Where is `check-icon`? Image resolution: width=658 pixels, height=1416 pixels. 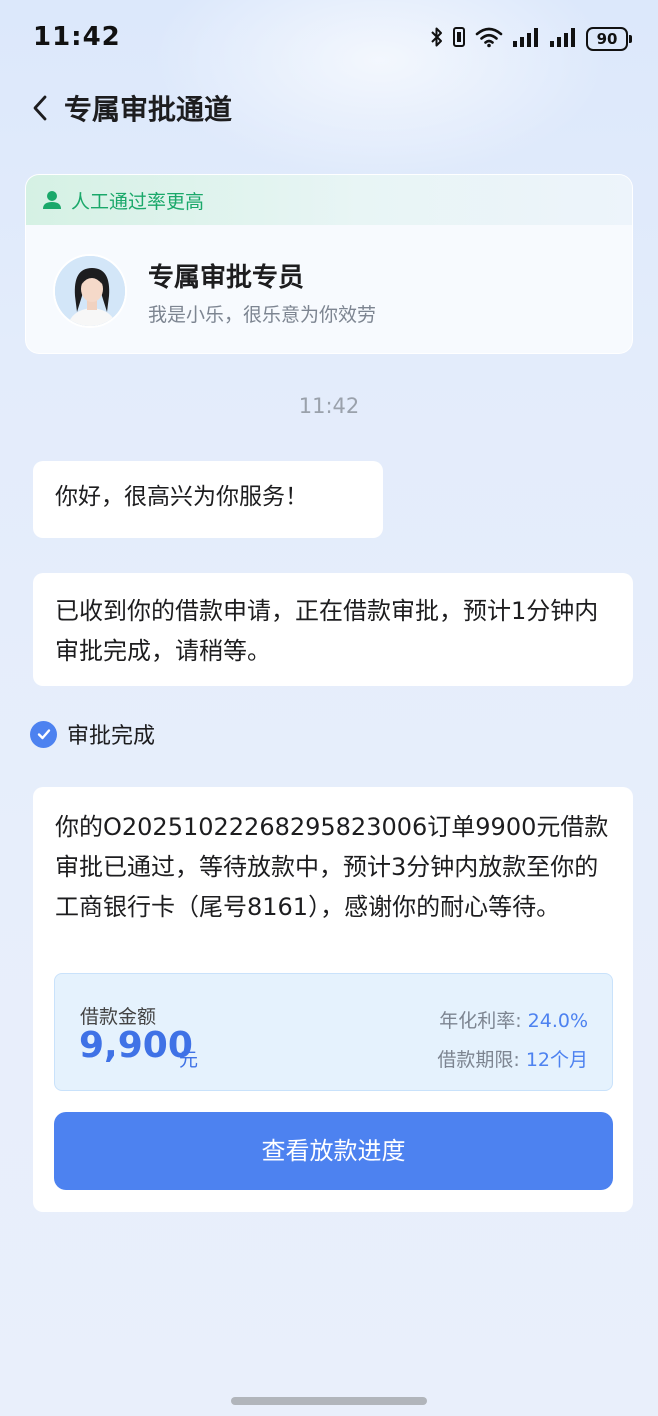 check-icon is located at coordinates (43, 734).